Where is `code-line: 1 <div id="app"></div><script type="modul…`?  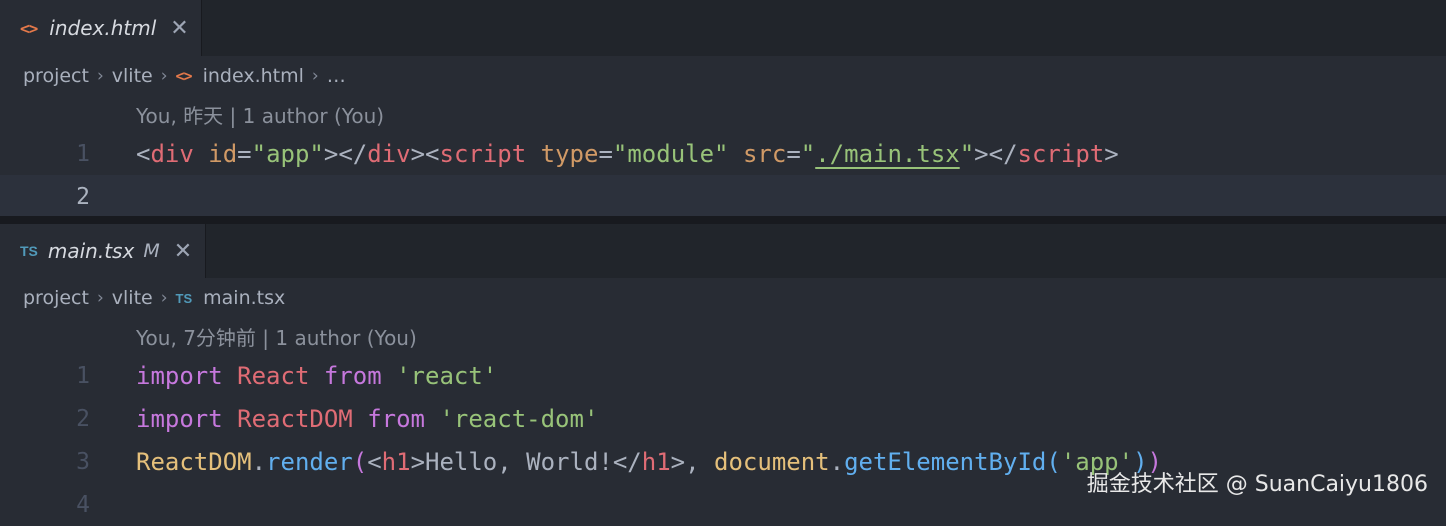
code-line: 1 <div id="app"></div><script type="modul… is located at coordinates (723, 153).